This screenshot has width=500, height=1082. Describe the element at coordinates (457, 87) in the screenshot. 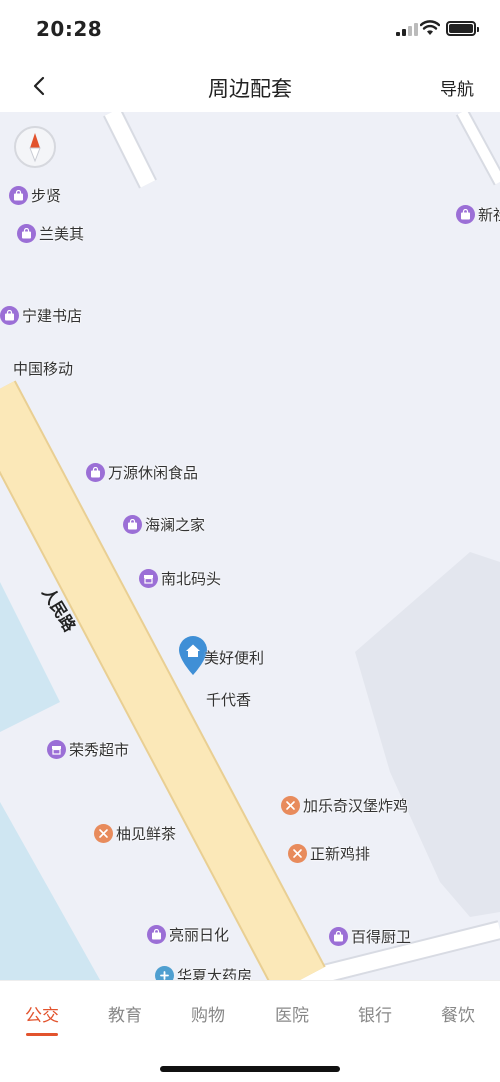

I see `navigate-button: 导航` at that location.